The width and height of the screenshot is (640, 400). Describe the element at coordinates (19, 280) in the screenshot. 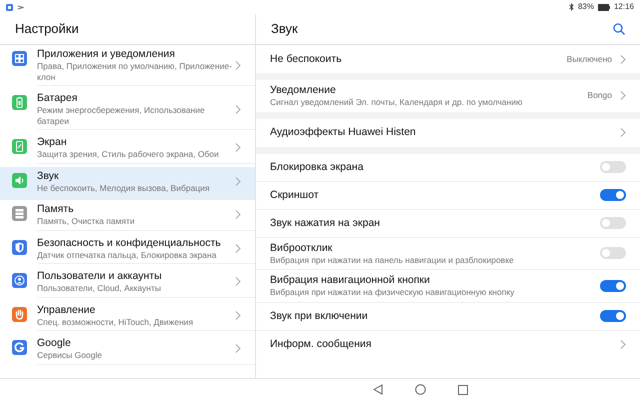

I see `person-icon` at that location.